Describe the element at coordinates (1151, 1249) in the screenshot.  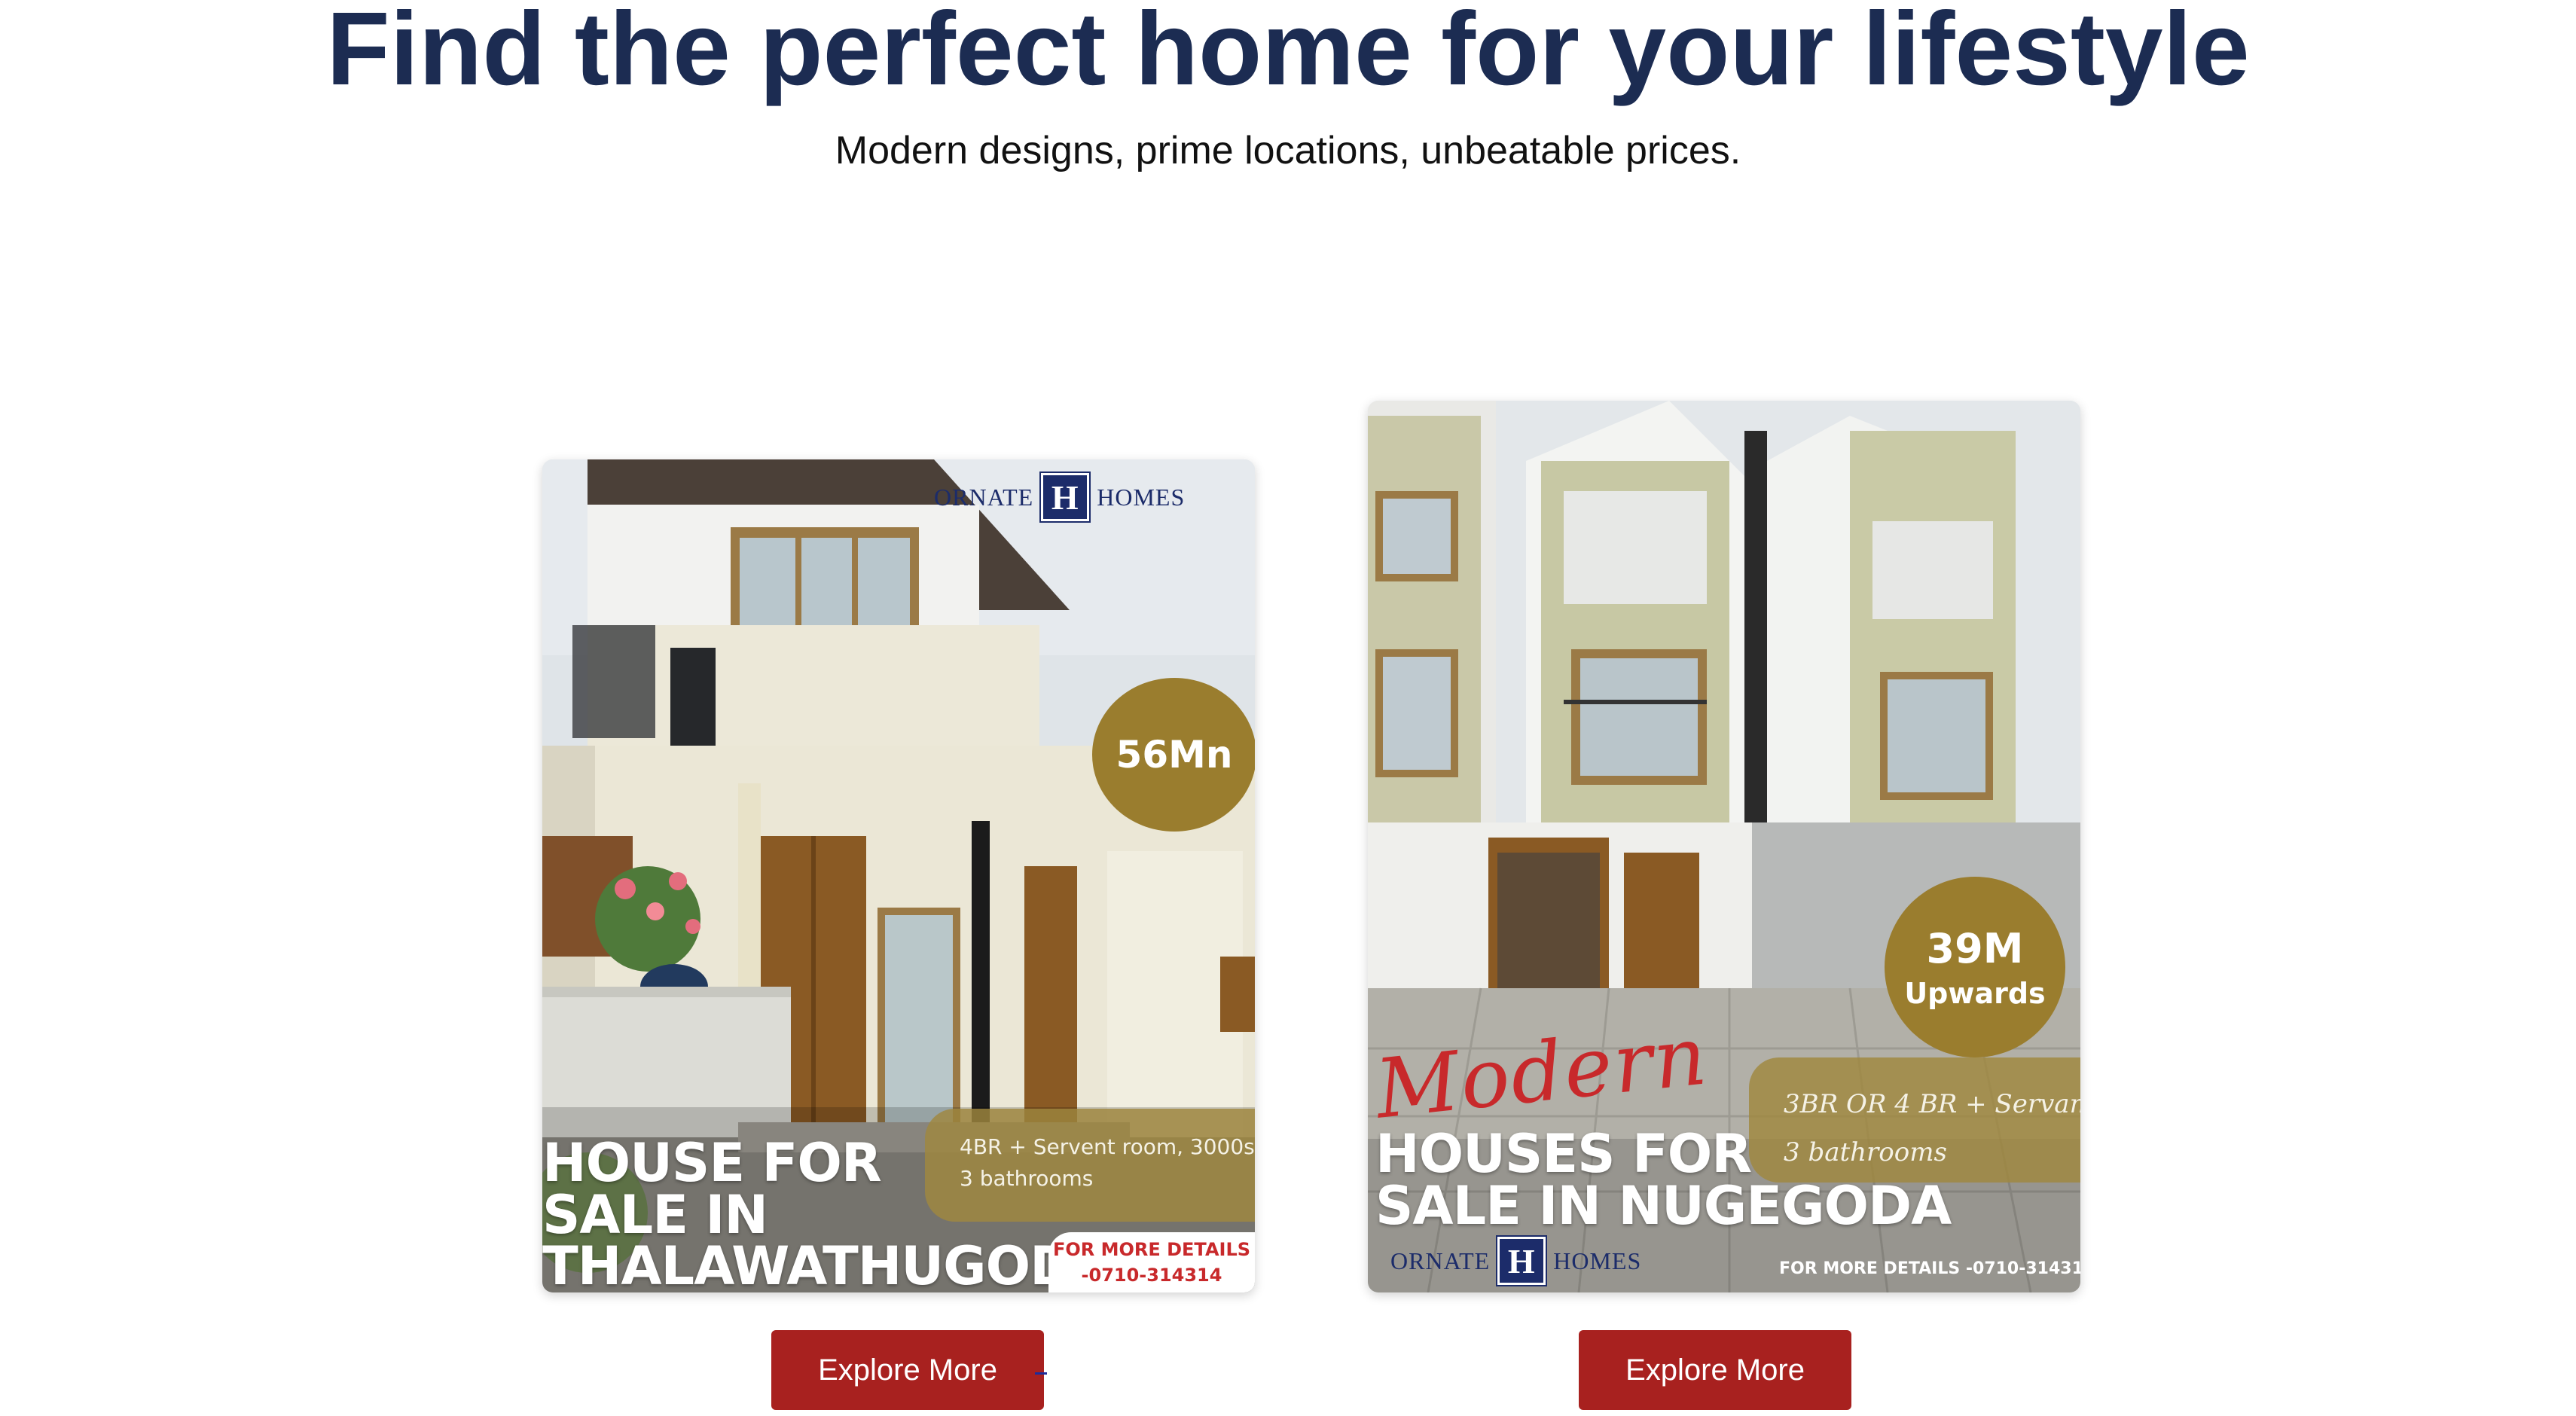
I see `contact-label: FOR MORE DETAILS` at that location.